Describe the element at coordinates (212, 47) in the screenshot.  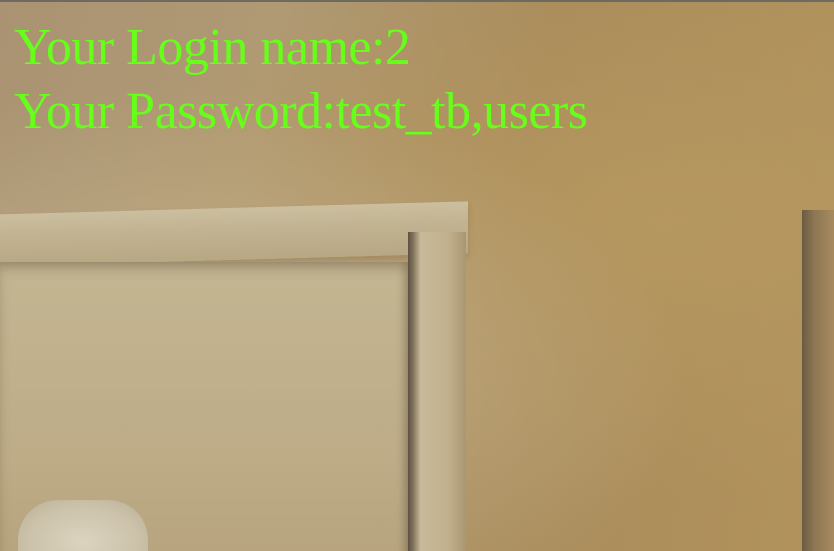
I see `login-name-text: Your Login name:2` at that location.